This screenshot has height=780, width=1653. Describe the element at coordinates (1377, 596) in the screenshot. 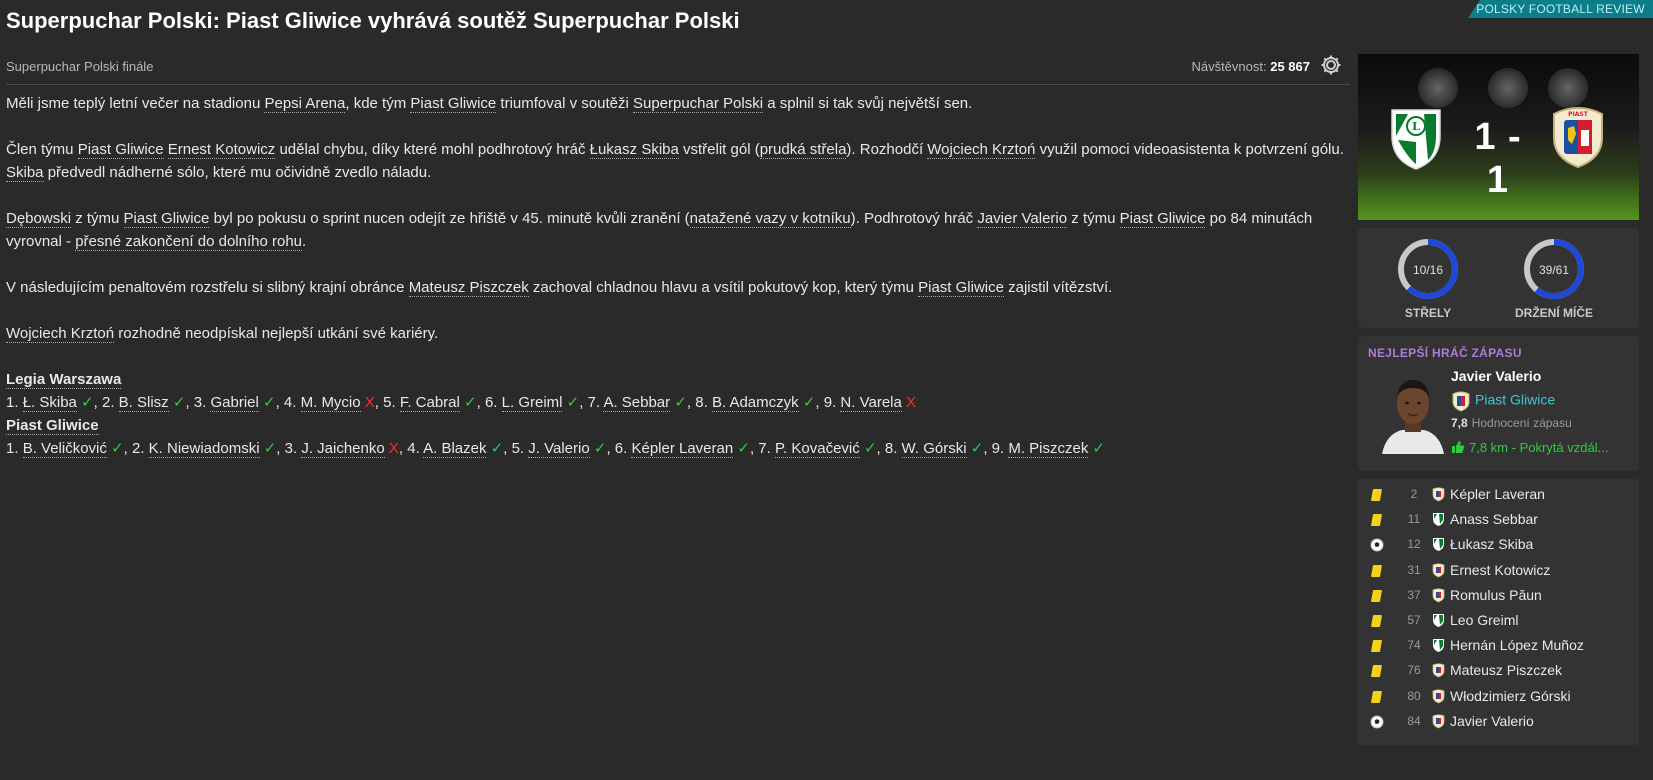

I see `yellow-card-icon` at that location.